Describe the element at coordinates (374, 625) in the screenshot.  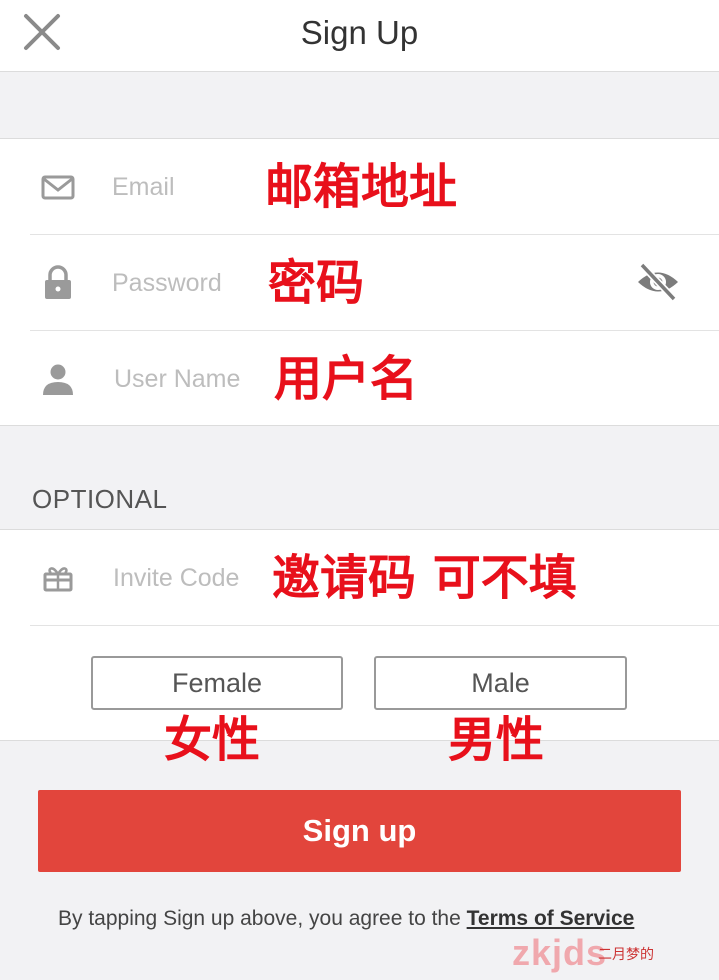
I see `divider` at that location.